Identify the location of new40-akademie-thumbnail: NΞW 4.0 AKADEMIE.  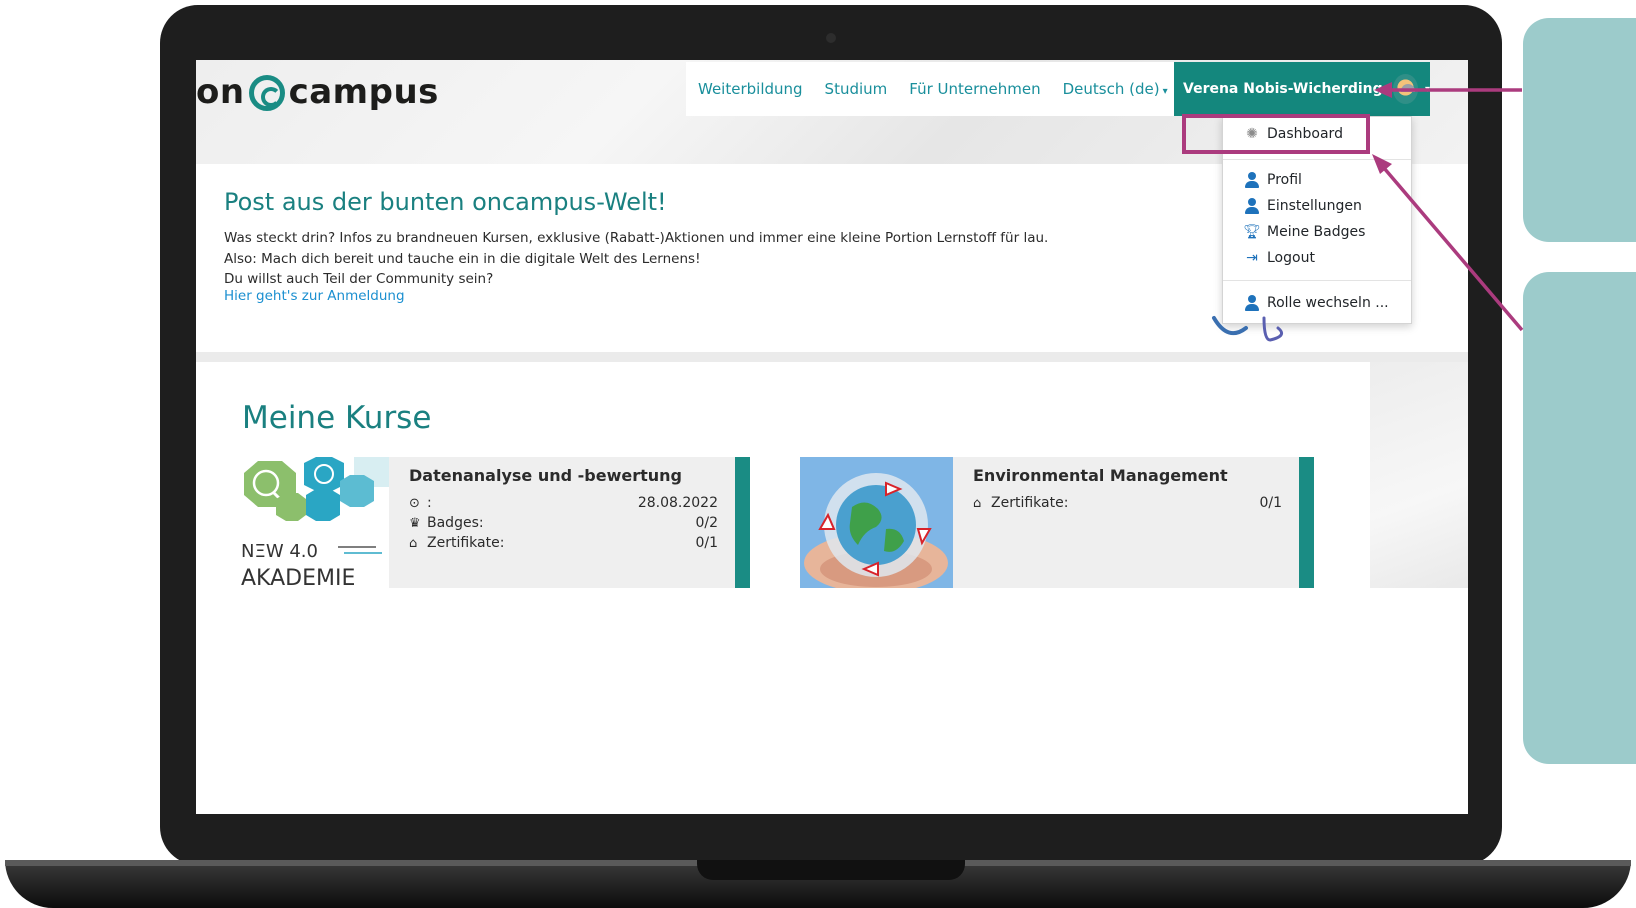
(312, 522).